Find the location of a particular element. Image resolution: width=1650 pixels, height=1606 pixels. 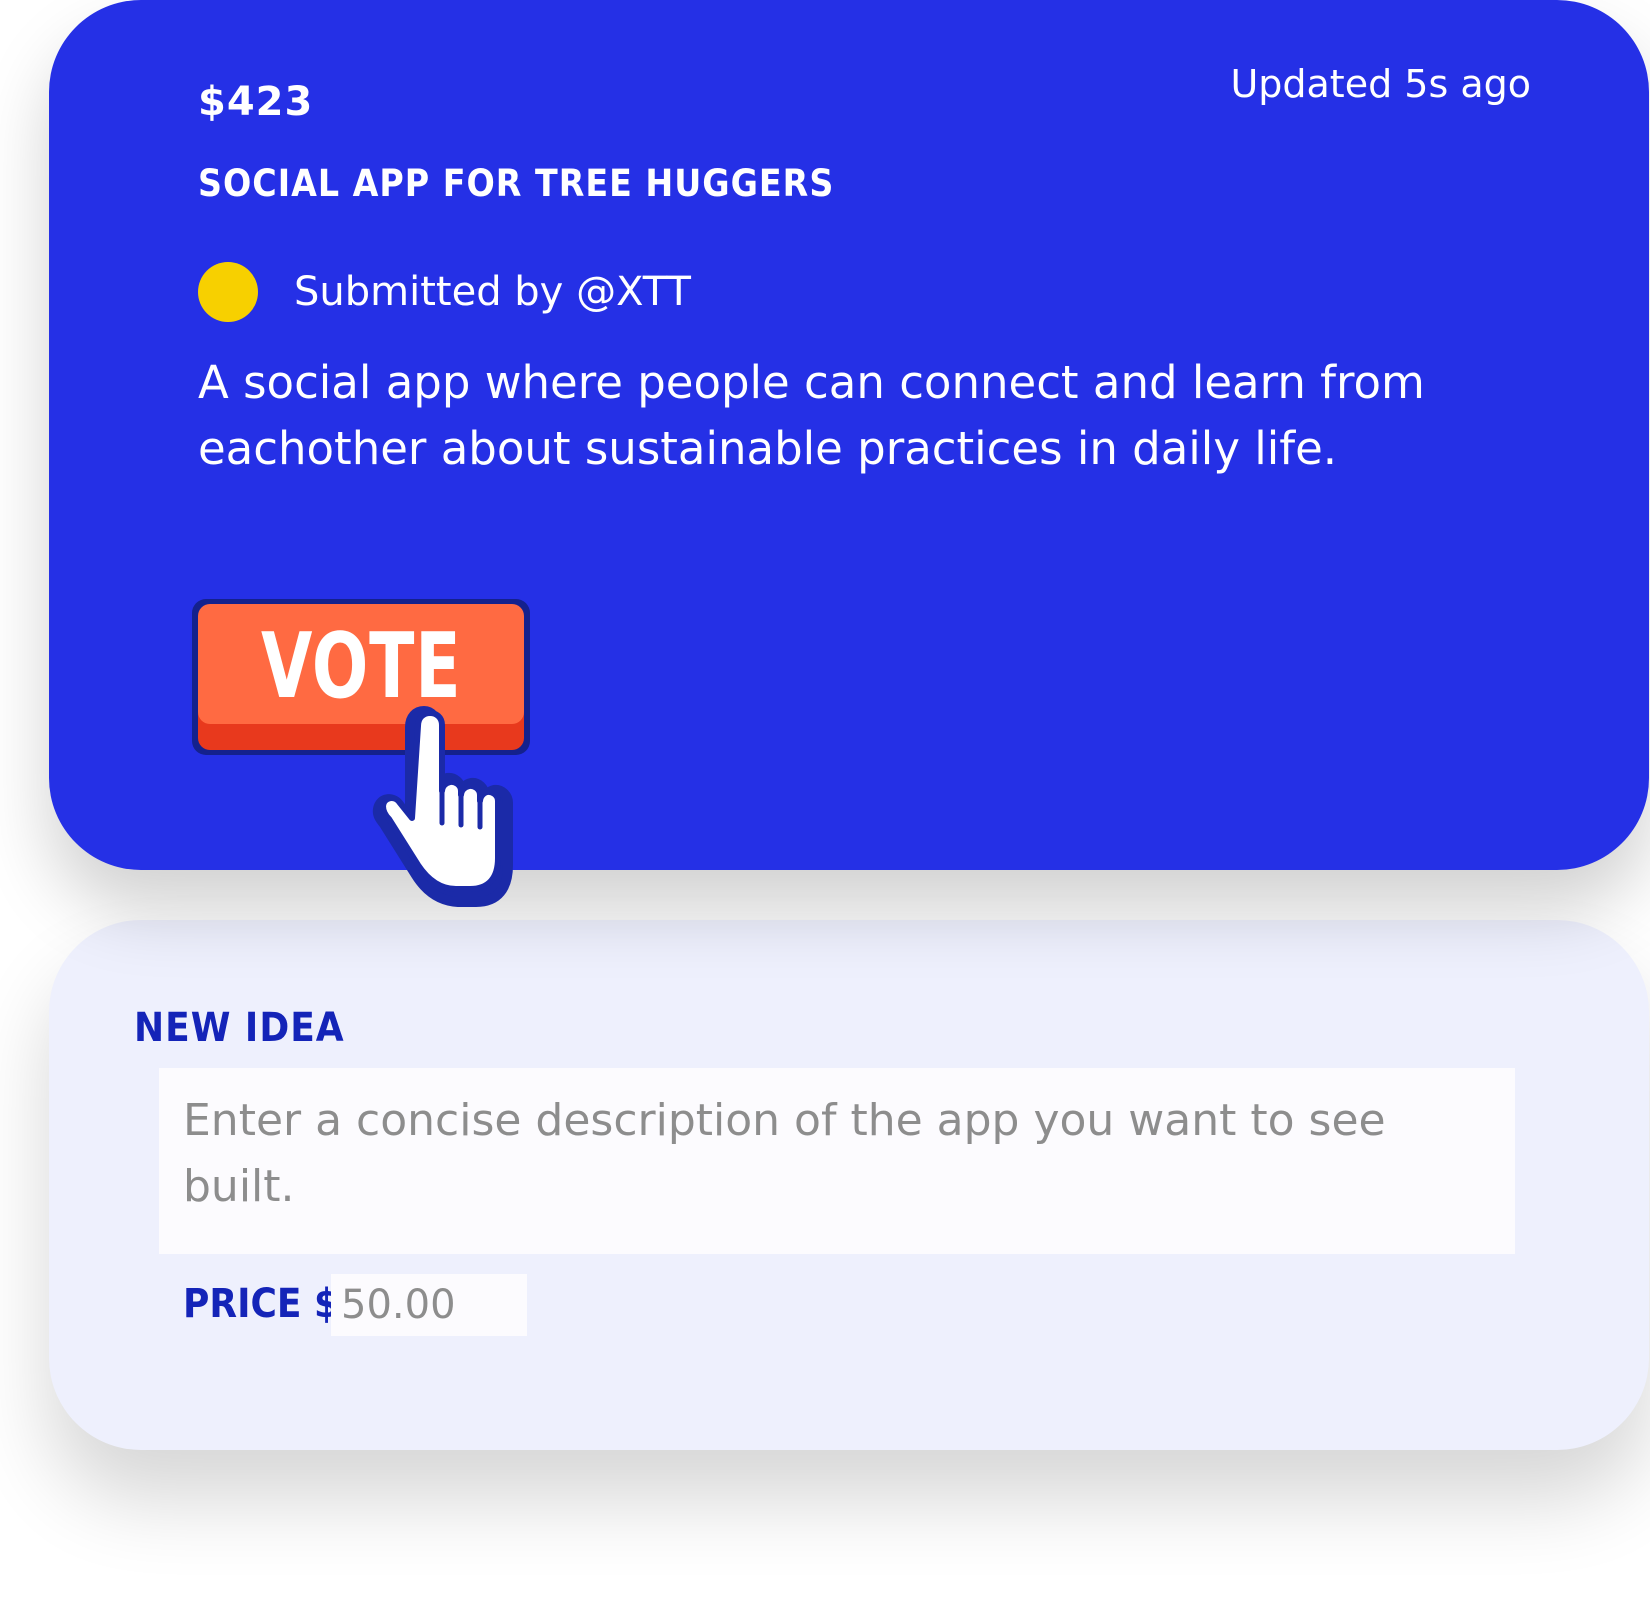

price-input is located at coordinates (429, 1305).